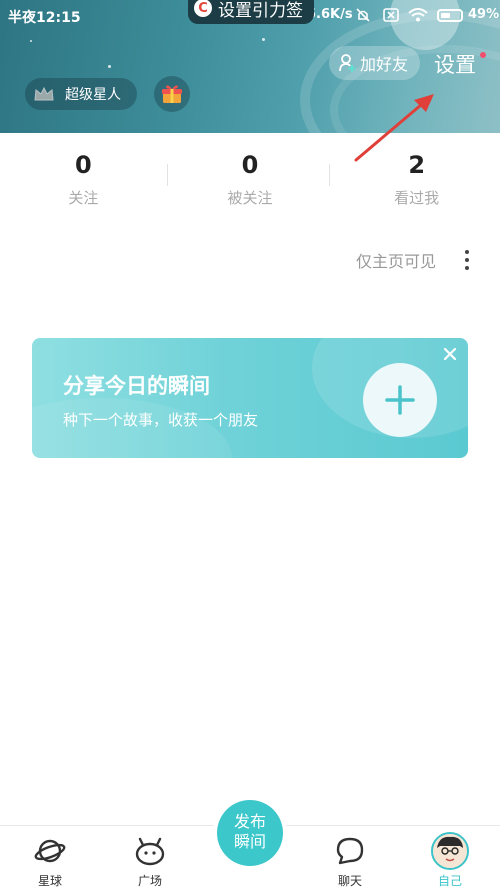 The image size is (500, 889). What do you see at coordinates (450, 354) in the screenshot?
I see `close-icon` at bounding box center [450, 354].